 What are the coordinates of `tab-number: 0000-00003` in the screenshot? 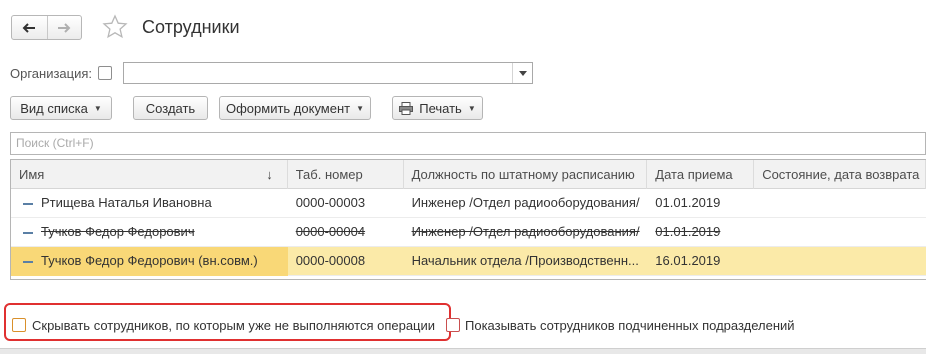 It's located at (330, 202).